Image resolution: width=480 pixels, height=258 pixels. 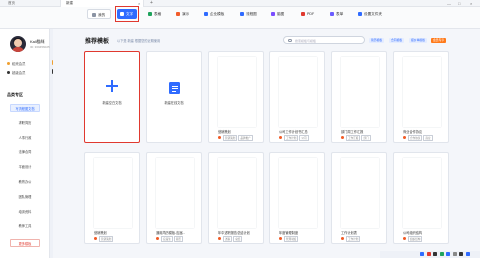 I want to click on toolbar-item-2: 企业模板, so click(x=214, y=14).